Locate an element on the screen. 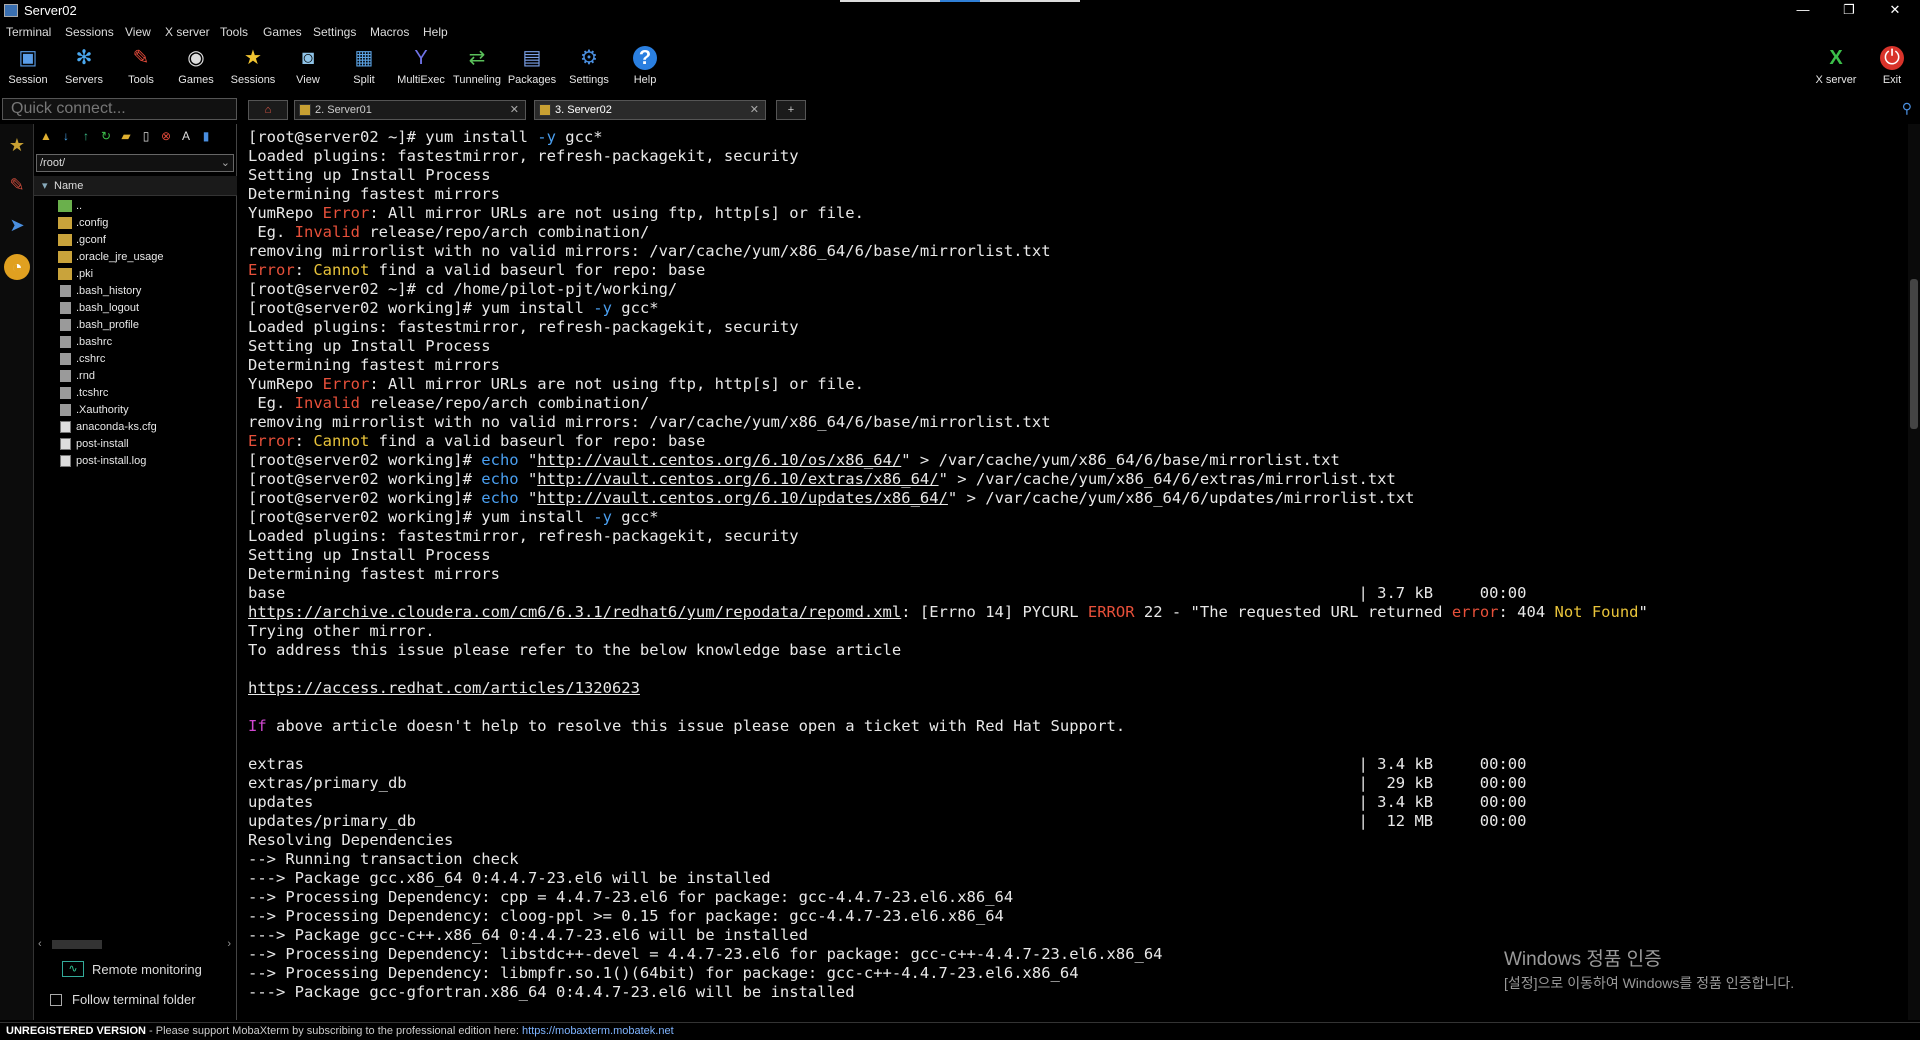 The height and width of the screenshot is (1040, 1920). tab-server02: 3. Server02 ✕ is located at coordinates (650, 110).